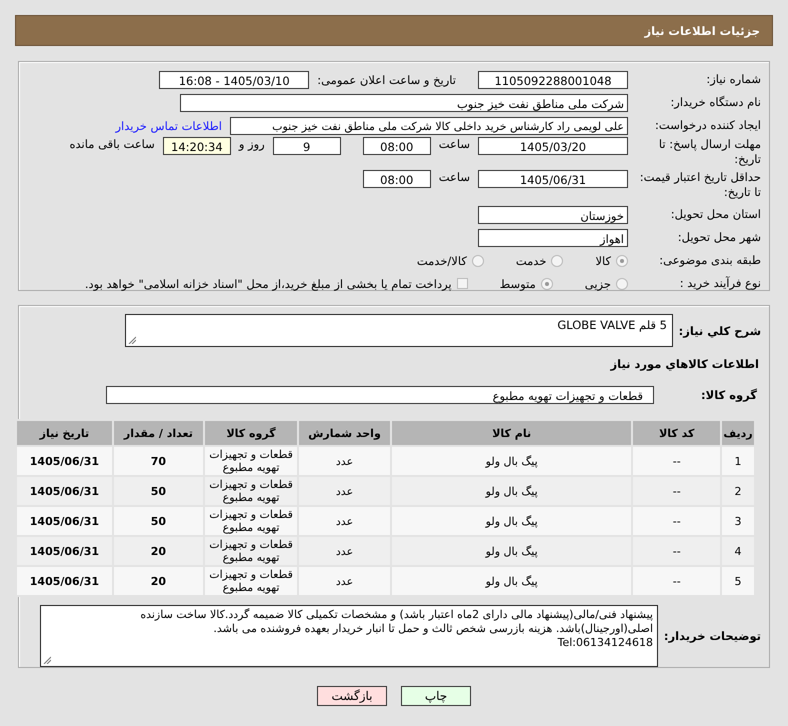 Image resolution: width=788 pixels, height=726 pixels. What do you see at coordinates (553, 215) in the screenshot?
I see `province-field: خوزستان` at bounding box center [553, 215].